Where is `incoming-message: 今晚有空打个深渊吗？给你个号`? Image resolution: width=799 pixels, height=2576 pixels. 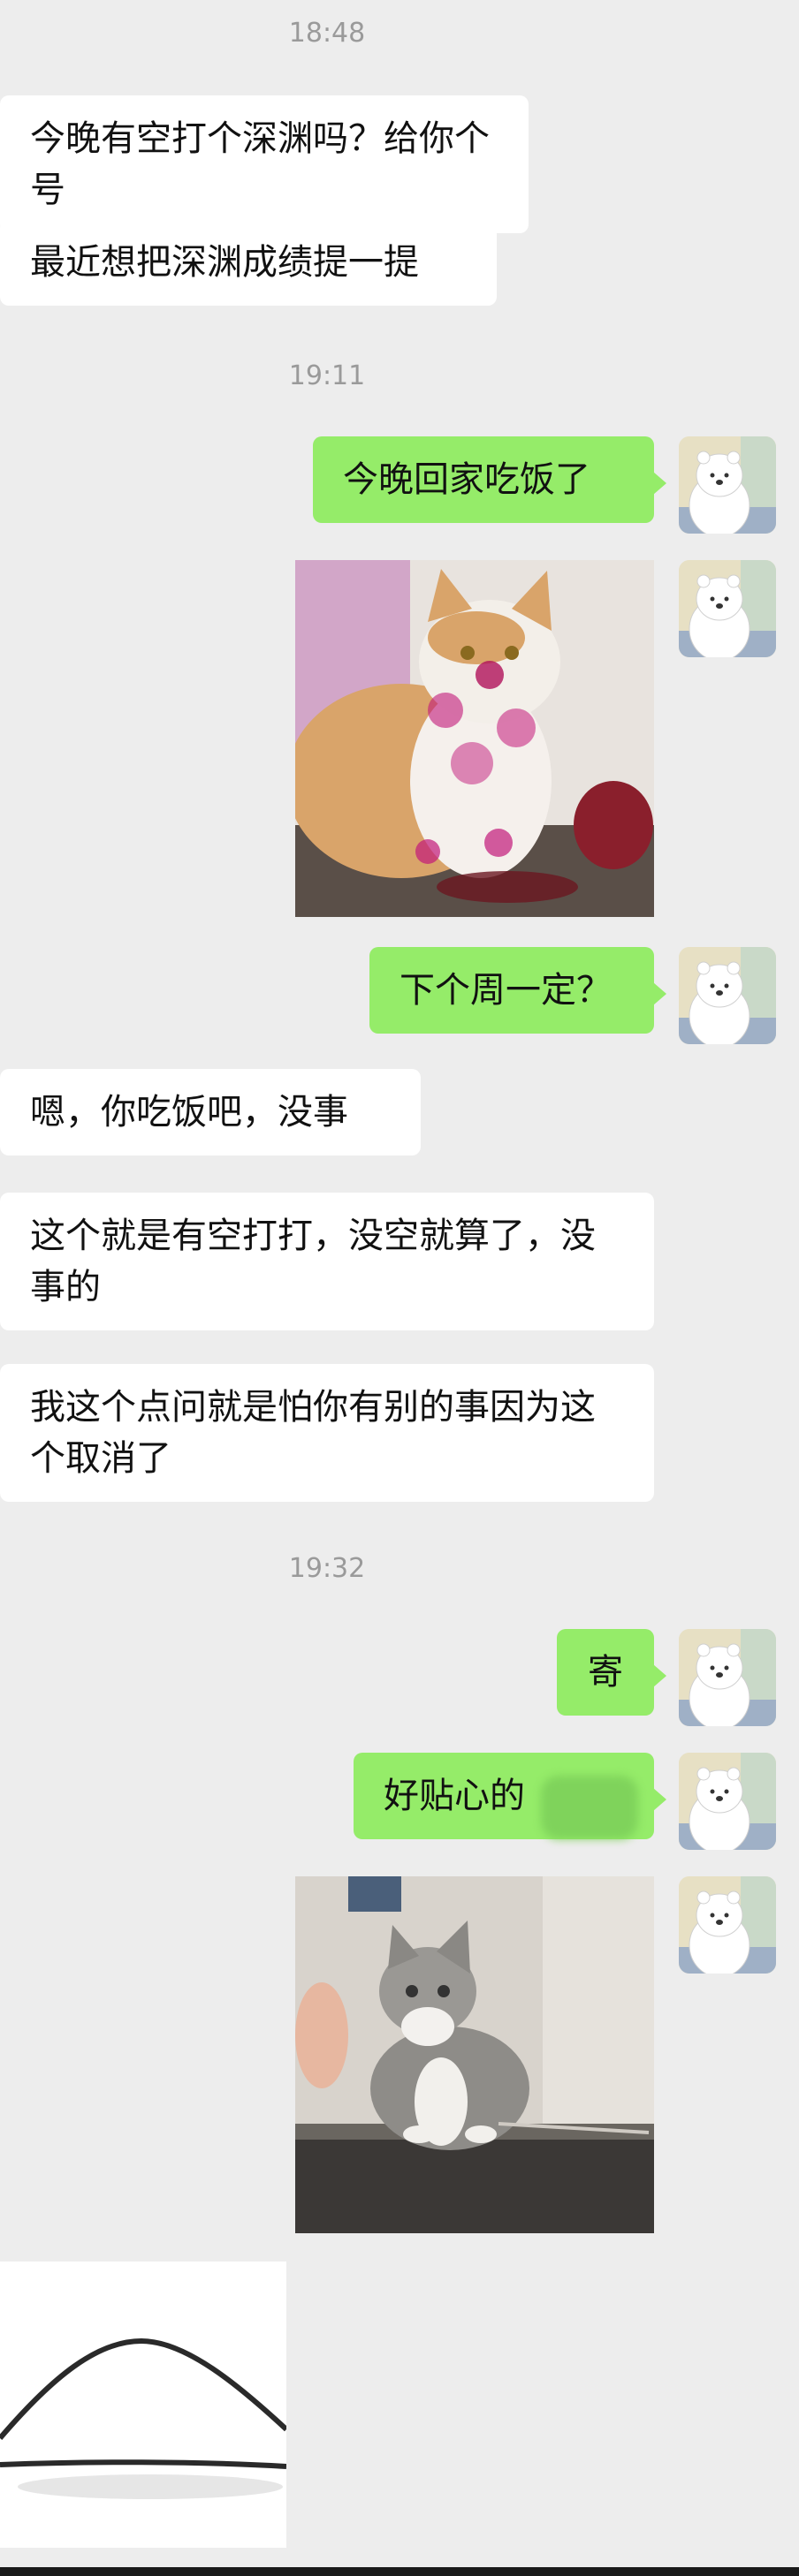
incoming-message: 今晚有空打个深渊吗？给你个号 is located at coordinates (264, 164).